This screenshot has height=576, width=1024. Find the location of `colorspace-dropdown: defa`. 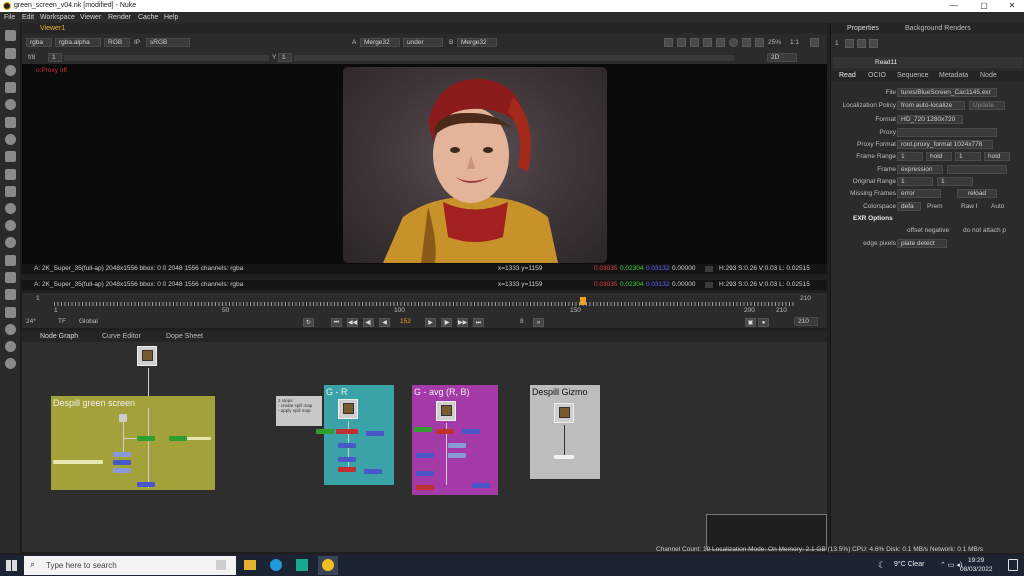

colorspace-dropdown: defa is located at coordinates (909, 206).